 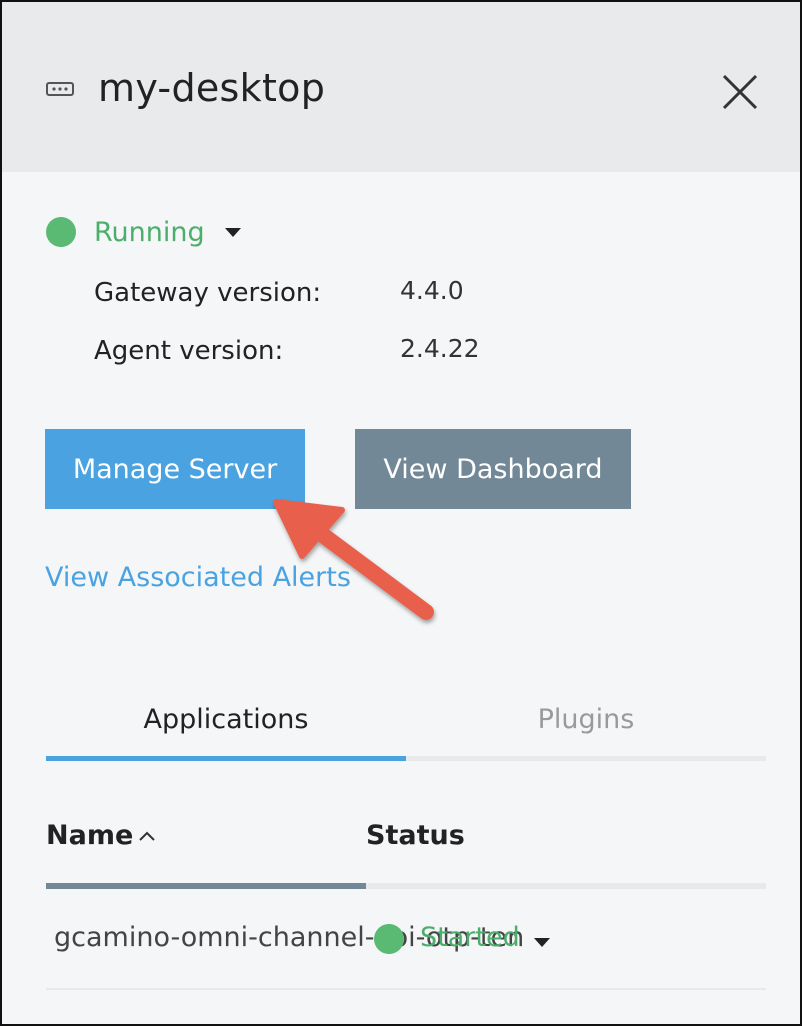 What do you see at coordinates (206, 886) in the screenshot?
I see `column-header-underline-active` at bounding box center [206, 886].